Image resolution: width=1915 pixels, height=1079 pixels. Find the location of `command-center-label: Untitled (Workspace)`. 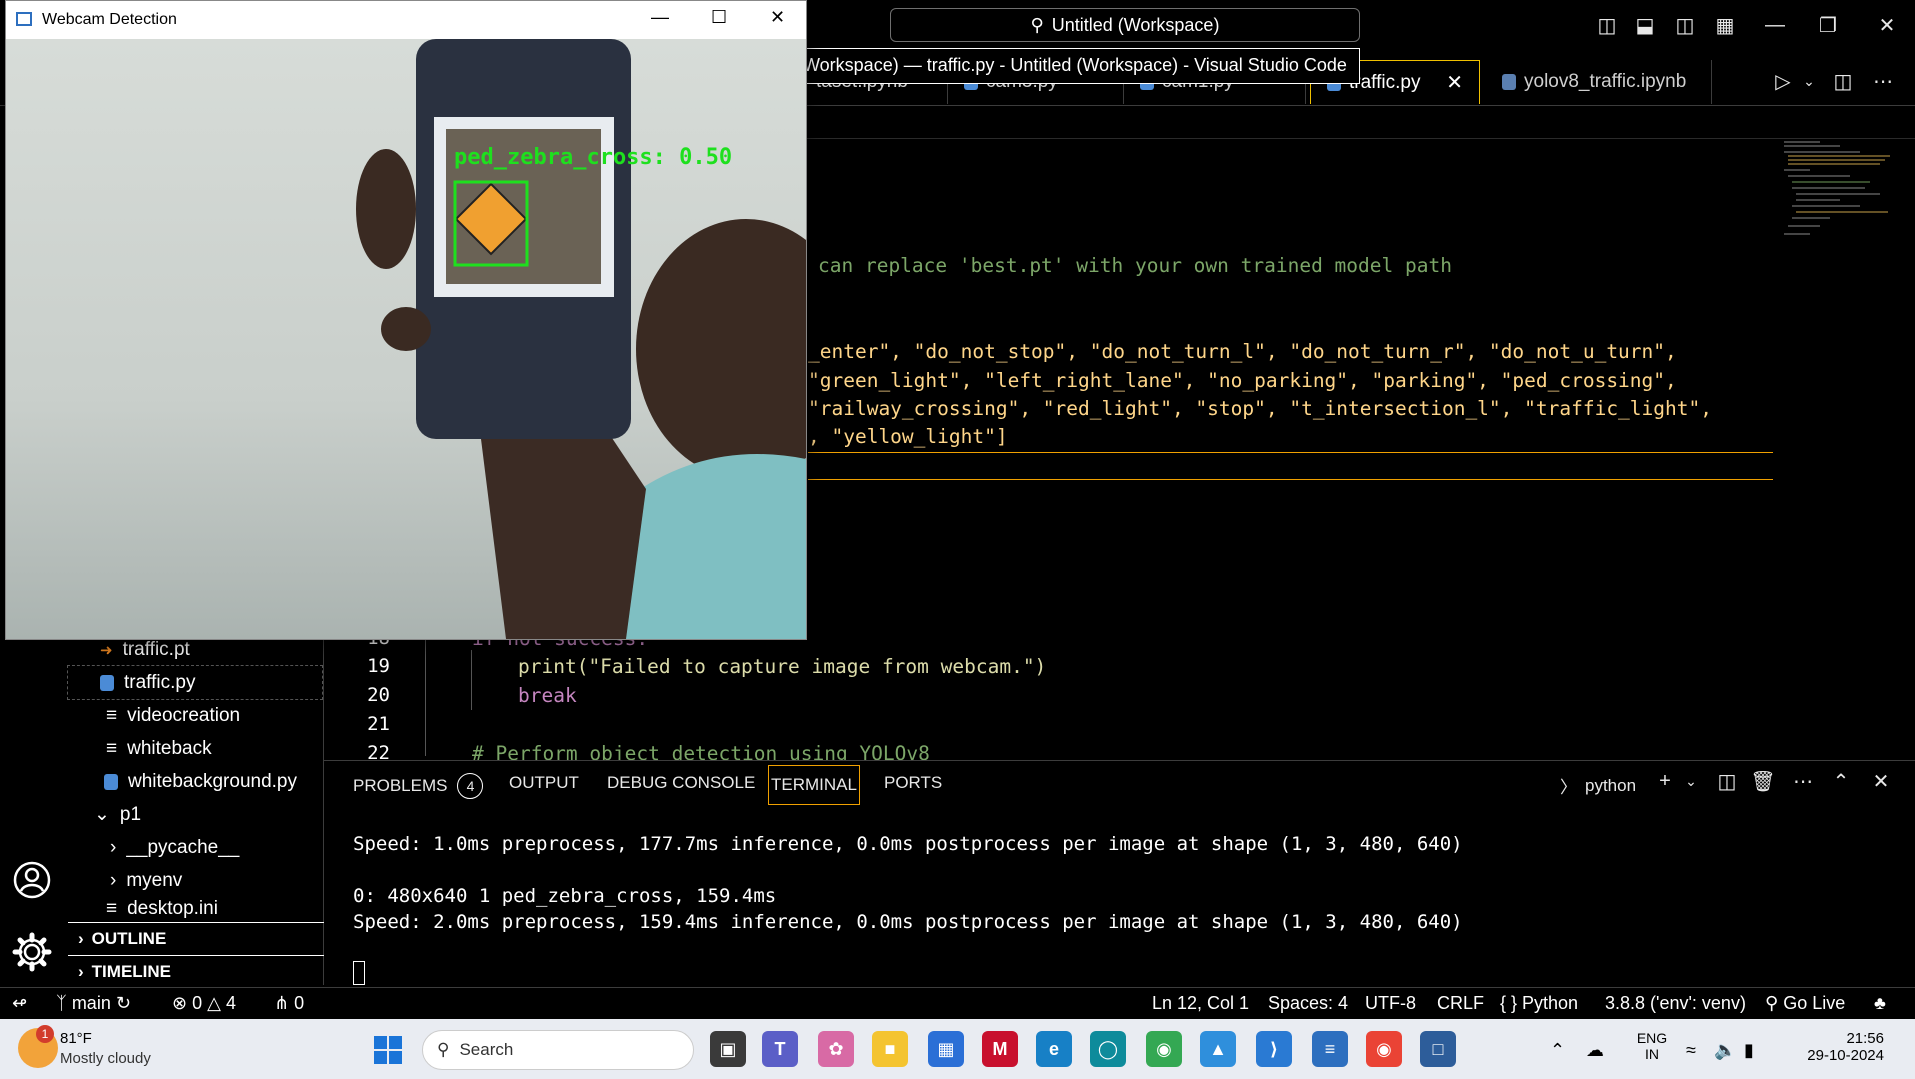

command-center-label: Untitled (Workspace) is located at coordinates (1135, 24).